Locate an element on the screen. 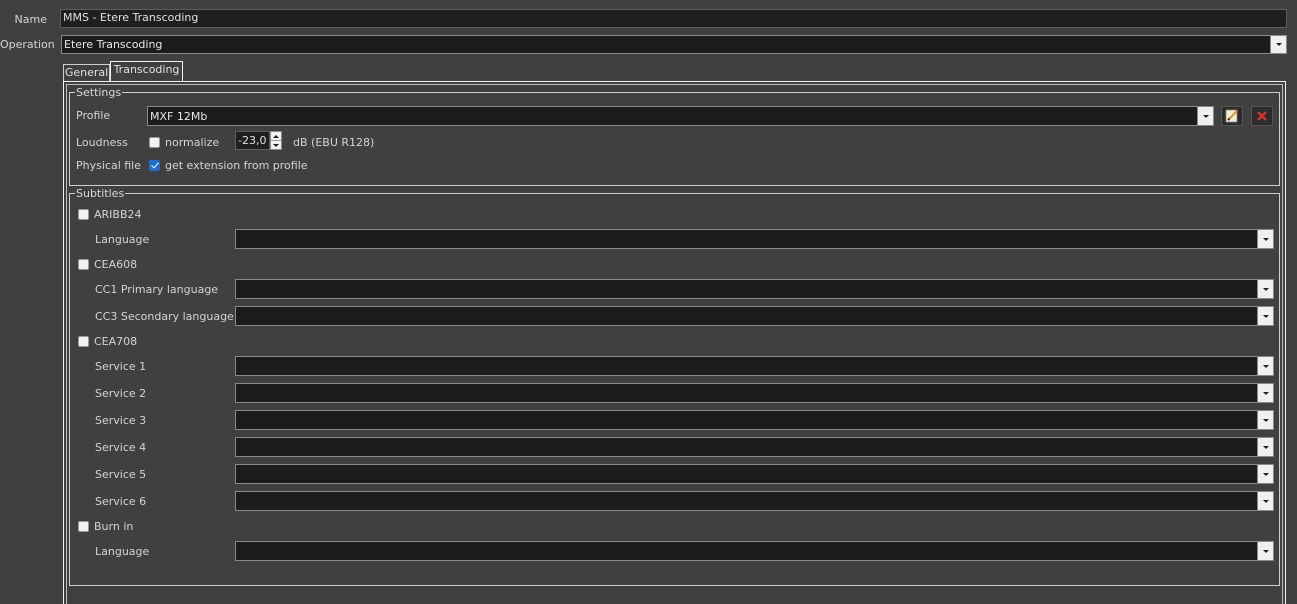 Image resolution: width=1297 pixels, height=604 pixels. loudness-label: Loudness is located at coordinates (102, 142).